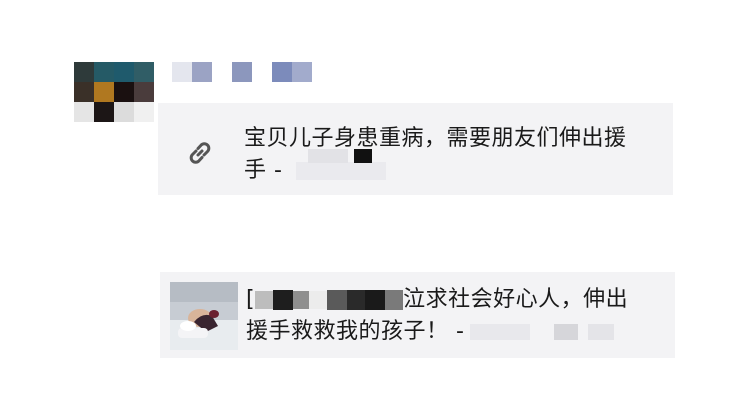  I want to click on video-title-line1: 泣求社会好心人，伸出, so click(516, 299).